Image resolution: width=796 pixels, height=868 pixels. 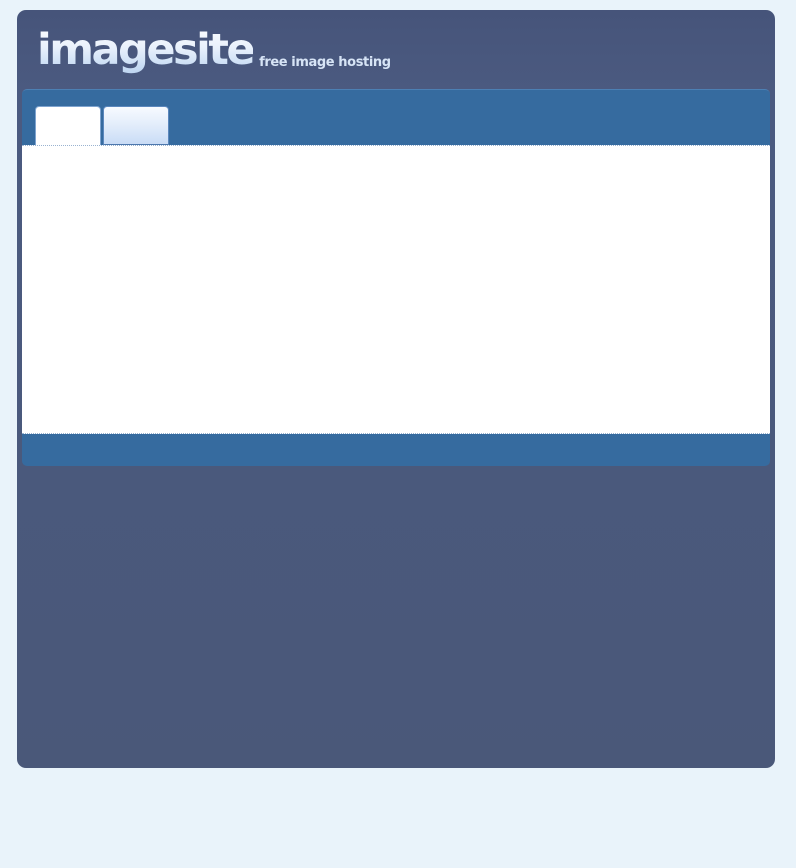 What do you see at coordinates (102, 126) in the screenshot?
I see `tab-bar` at bounding box center [102, 126].